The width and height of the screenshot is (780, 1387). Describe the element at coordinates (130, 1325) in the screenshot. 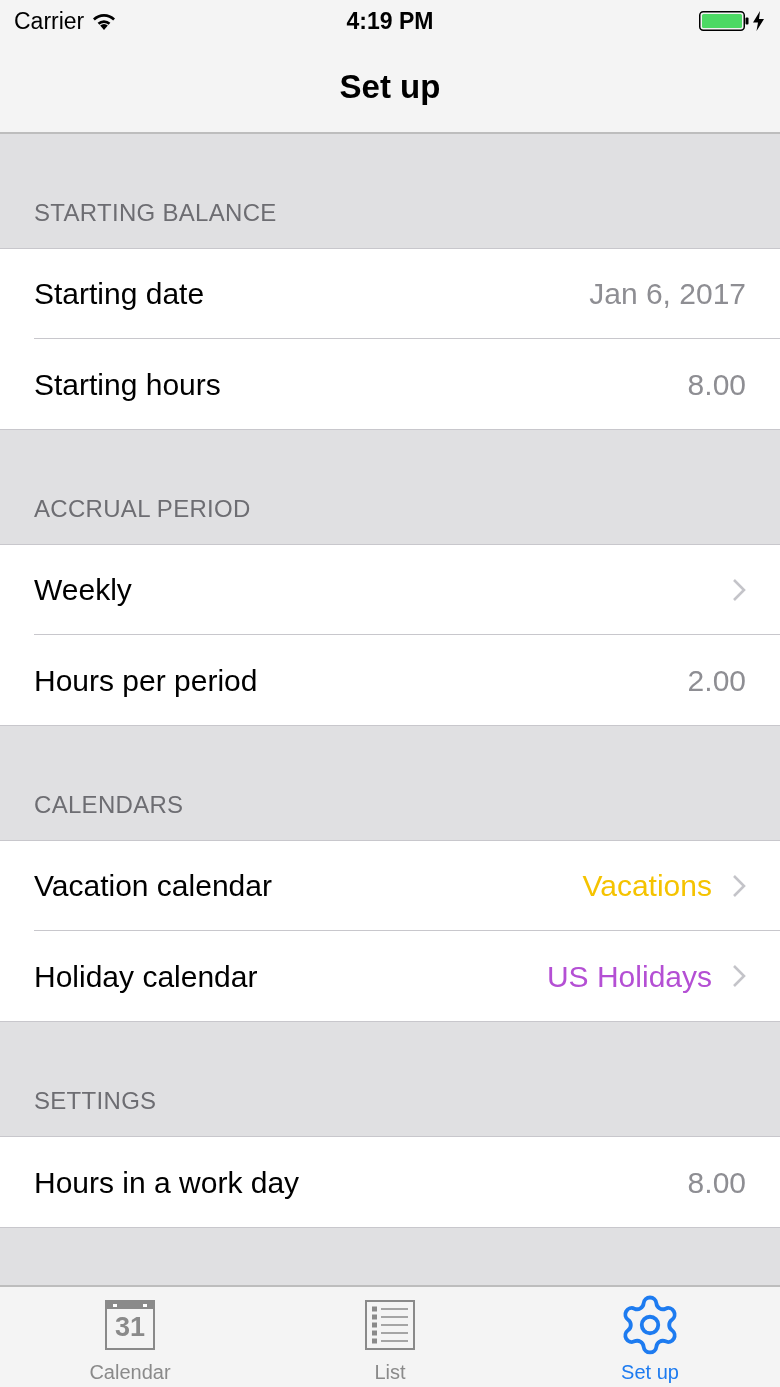

I see `calendar-icon: 31` at that location.